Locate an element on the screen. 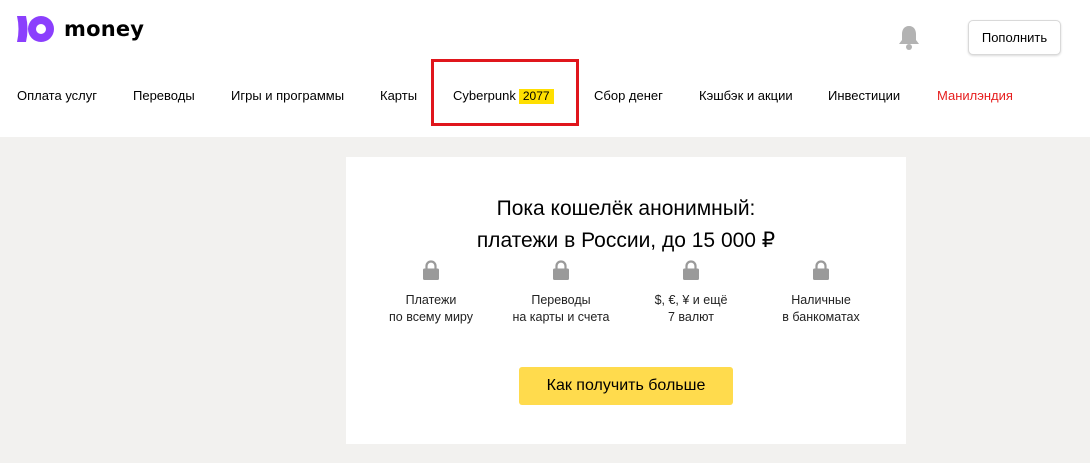  nav-item-investments: Инвестиции is located at coordinates (864, 96).